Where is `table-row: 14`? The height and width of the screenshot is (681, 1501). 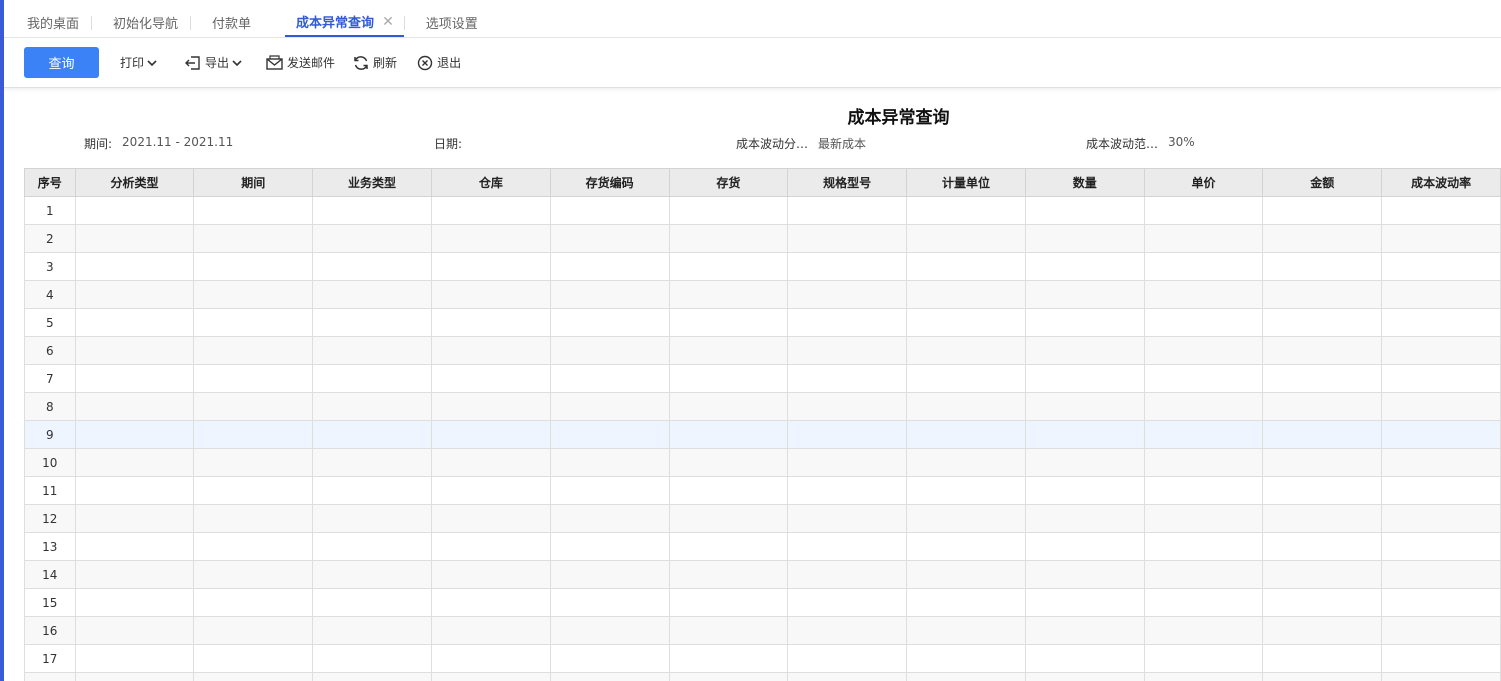 table-row: 14 is located at coordinates (762, 574).